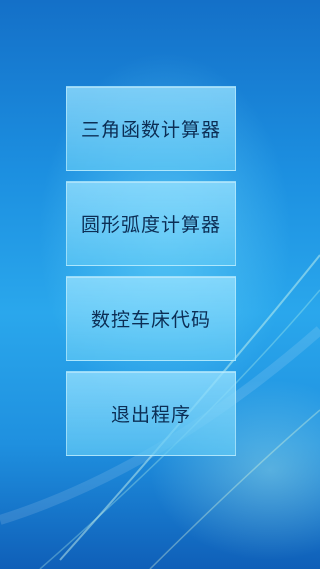 This screenshot has width=320, height=569. I want to click on cnc-lathe-code-button: 数控车床代码, so click(151, 318).